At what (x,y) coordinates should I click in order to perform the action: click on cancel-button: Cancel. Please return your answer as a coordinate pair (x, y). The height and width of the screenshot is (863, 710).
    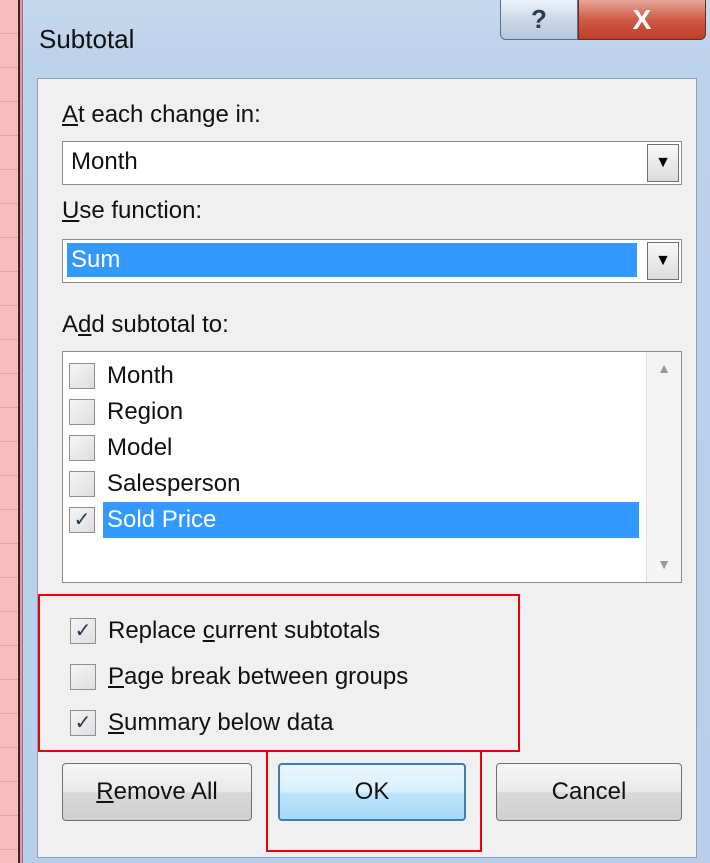
    Looking at the image, I should click on (589, 792).